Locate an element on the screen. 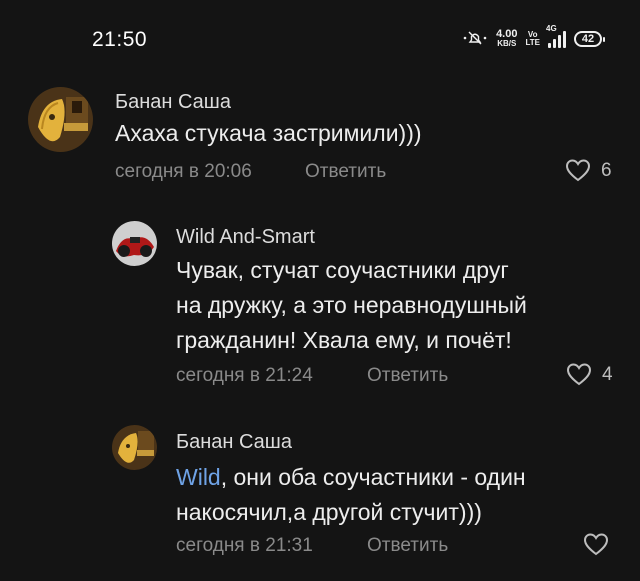 This screenshot has height=581, width=640. signal-icon: 4G is located at coordinates (556, 36).